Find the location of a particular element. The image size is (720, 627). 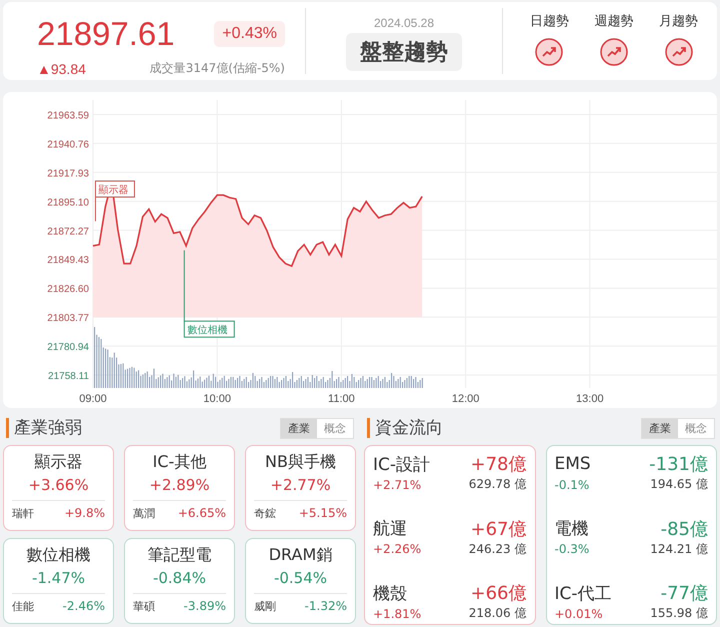

y-tick-label: 21872.27 is located at coordinates (68, 232).